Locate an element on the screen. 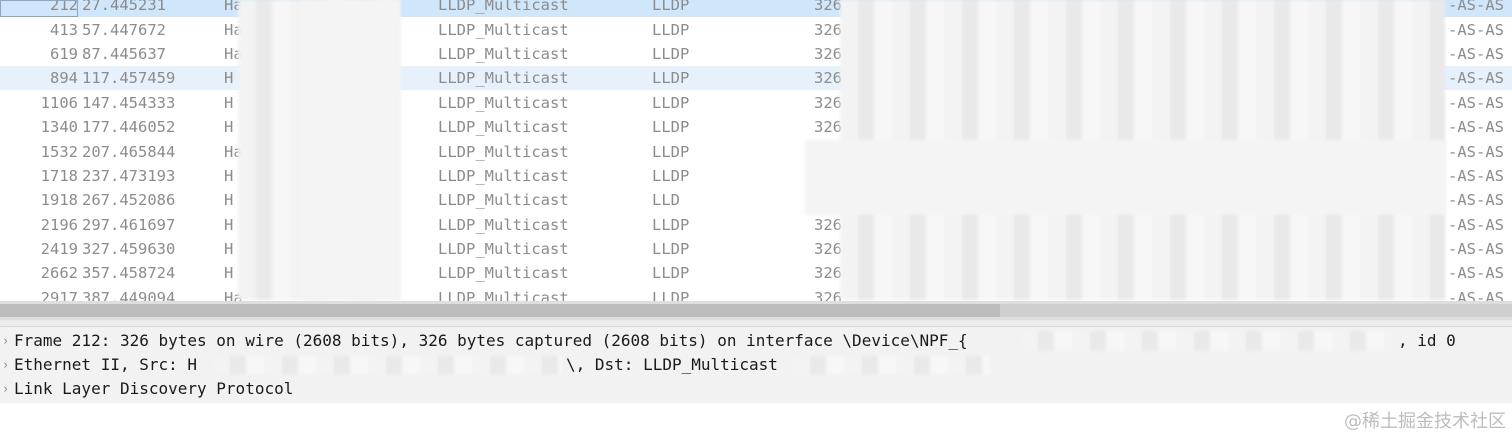  packet-time: 237.473193 is located at coordinates (129, 176).